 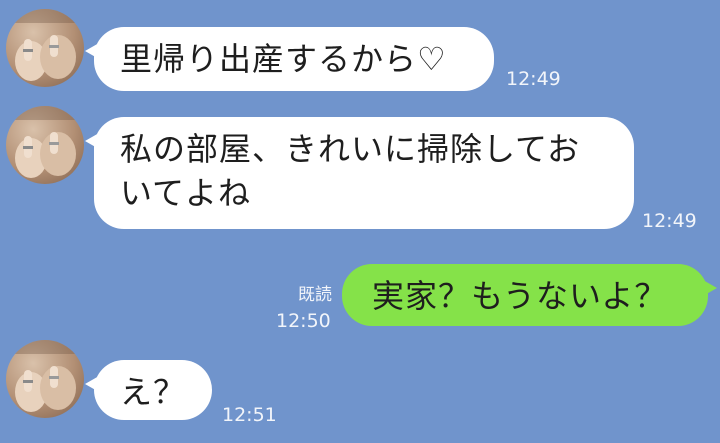 I want to click on message-text: 里帰り出産するから♡, so click(x=283, y=59).